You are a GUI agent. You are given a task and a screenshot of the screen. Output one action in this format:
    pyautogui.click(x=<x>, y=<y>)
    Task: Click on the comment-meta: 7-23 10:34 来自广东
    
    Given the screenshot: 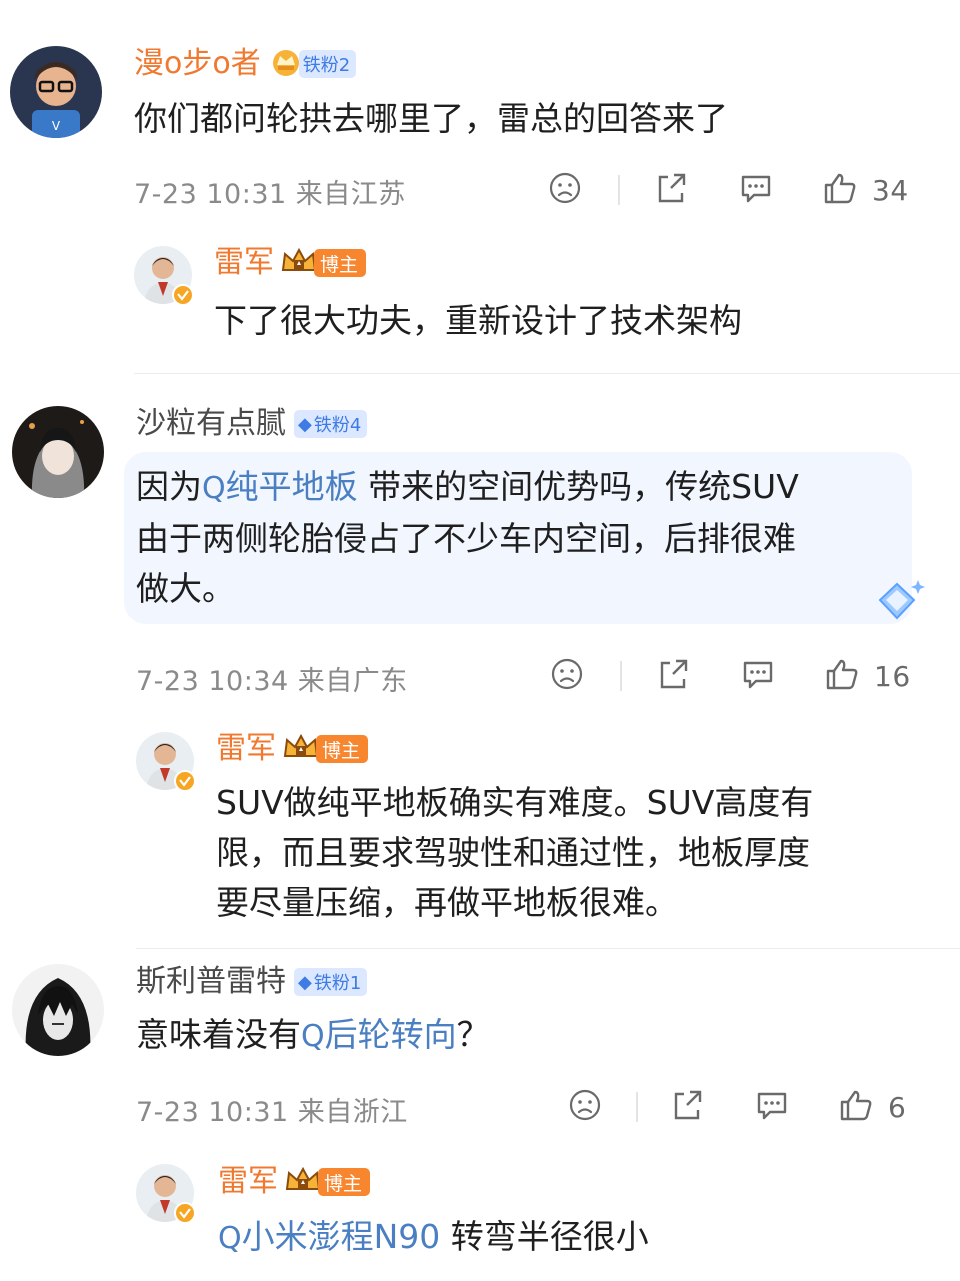 What is the action you would take?
    pyautogui.click(x=272, y=681)
    